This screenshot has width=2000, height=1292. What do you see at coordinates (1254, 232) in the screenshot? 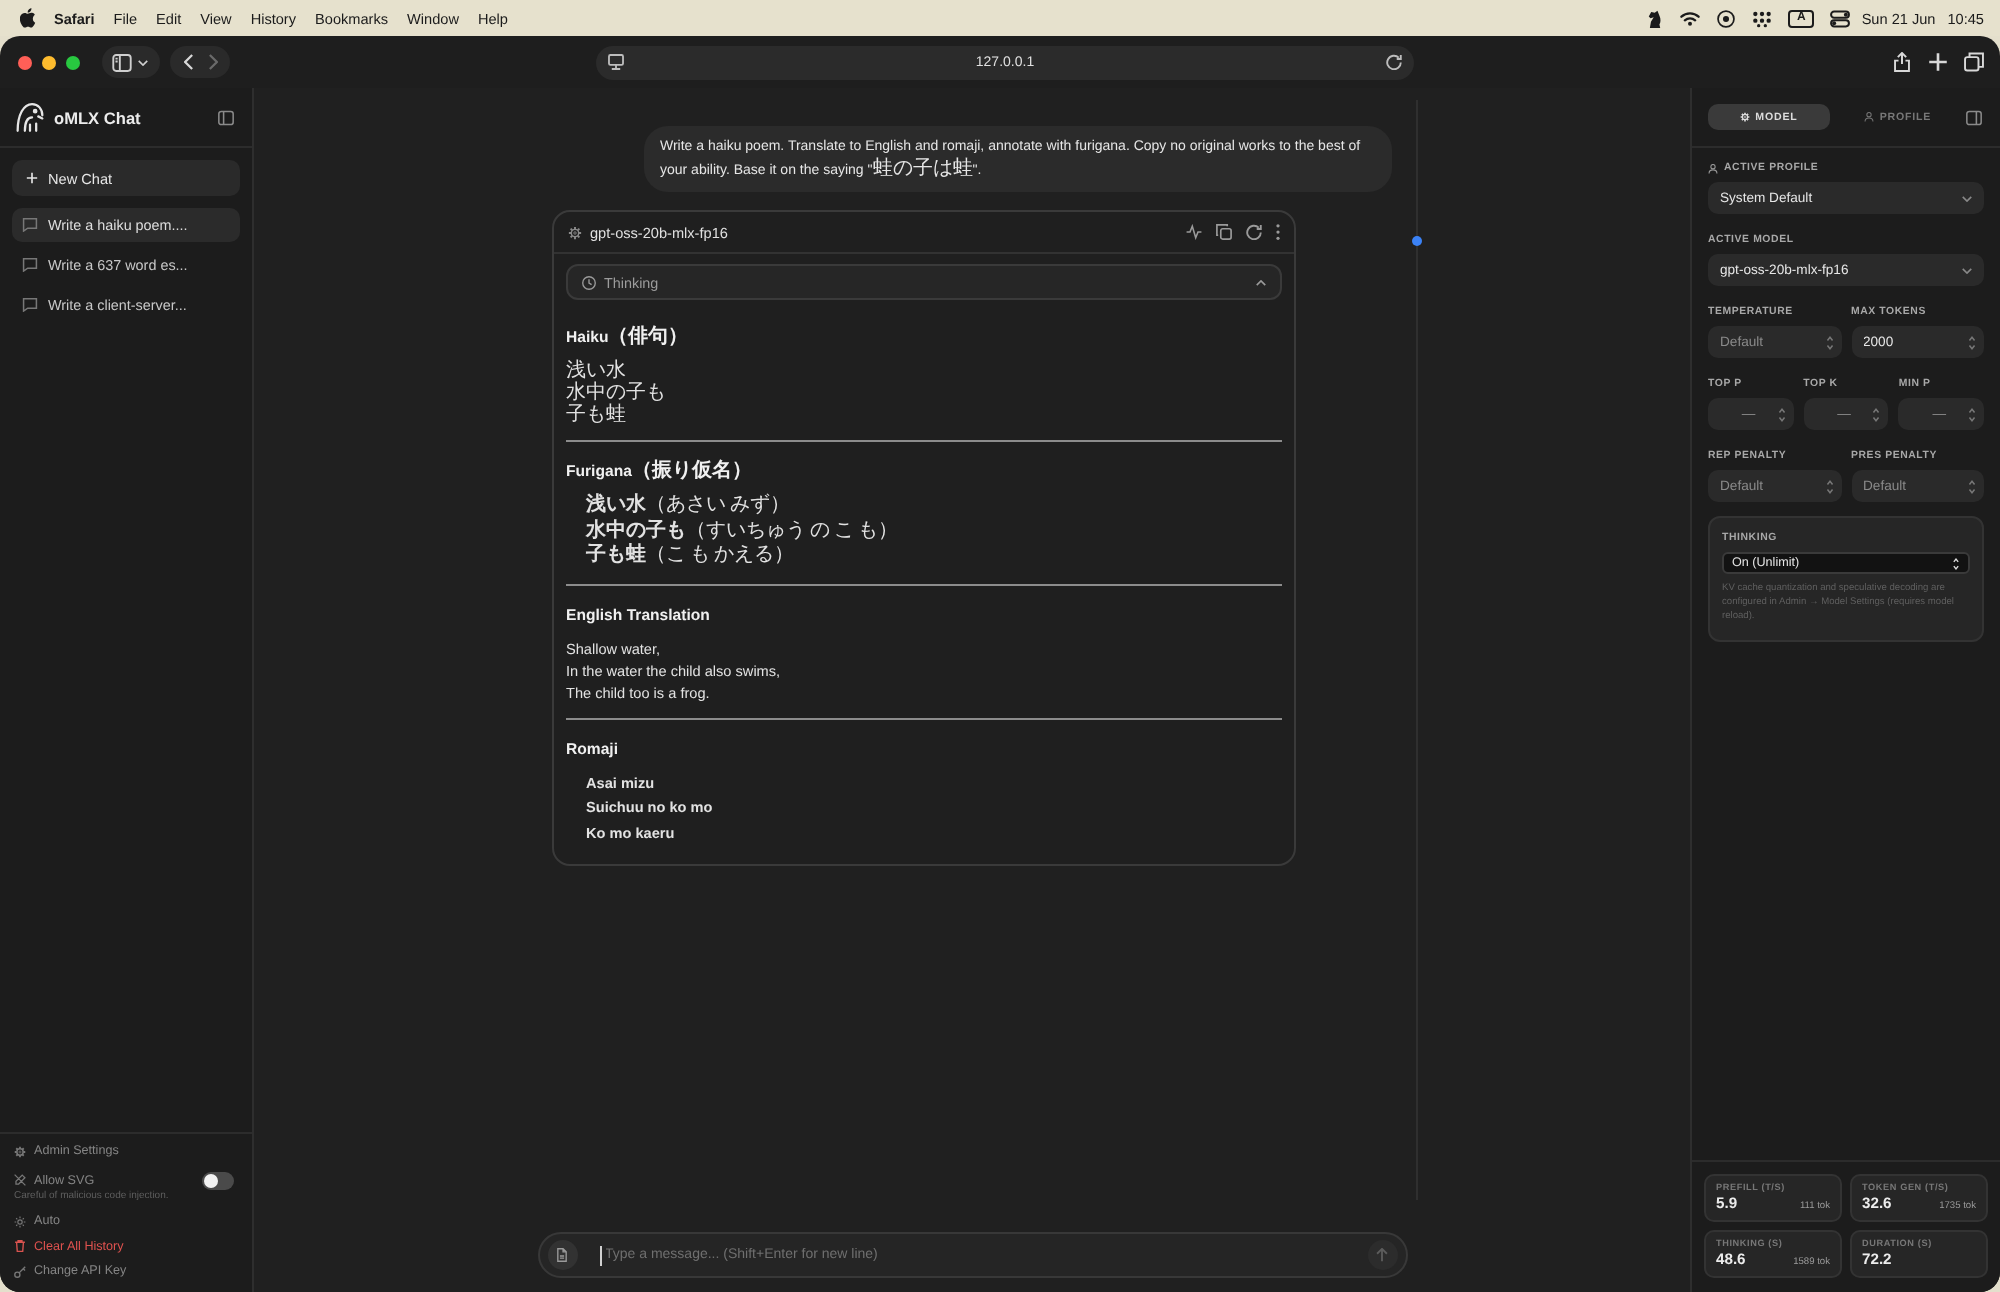
I see `refresh-icon` at bounding box center [1254, 232].